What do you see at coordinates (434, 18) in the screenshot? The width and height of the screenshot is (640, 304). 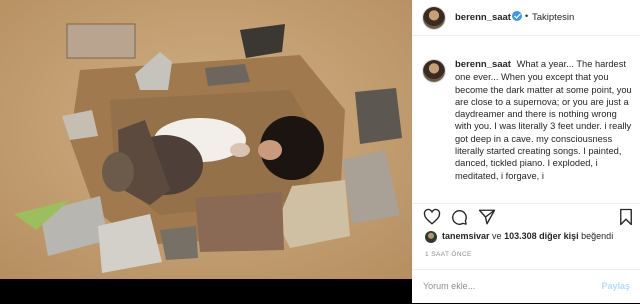 I see `author-avatar` at bounding box center [434, 18].